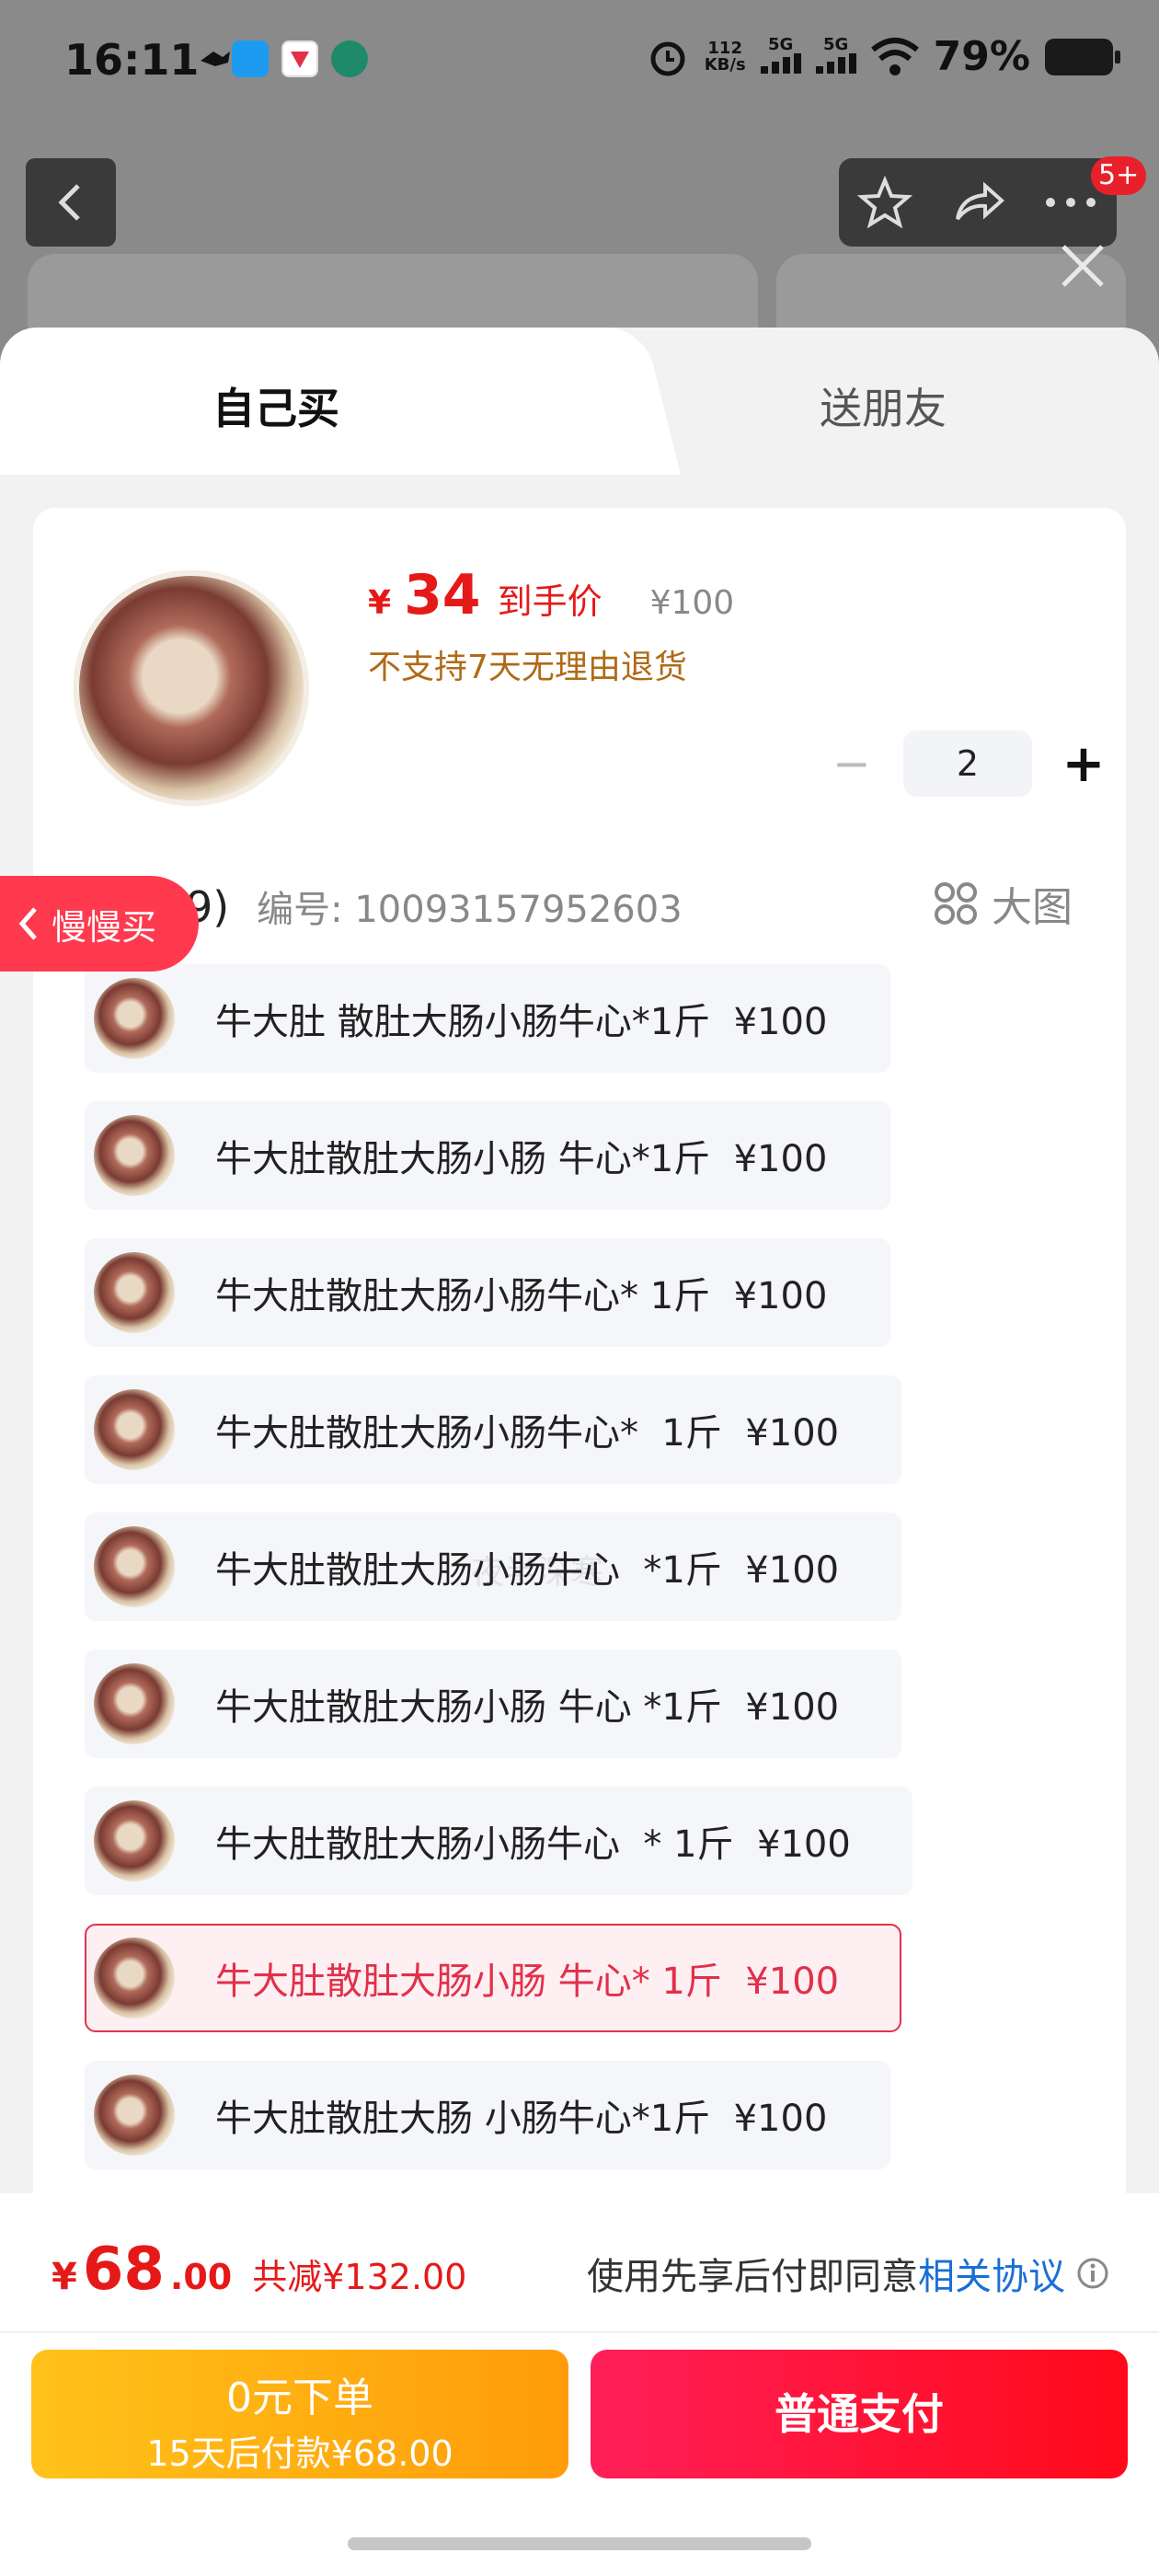 The height and width of the screenshot is (2576, 1159). What do you see at coordinates (991, 2273) in the screenshot?
I see `agreement-link: 相关协议` at bounding box center [991, 2273].